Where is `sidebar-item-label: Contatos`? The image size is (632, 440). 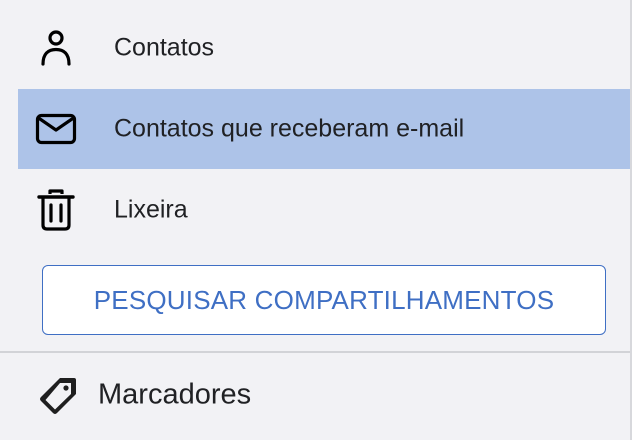 sidebar-item-label: Contatos is located at coordinates (164, 47).